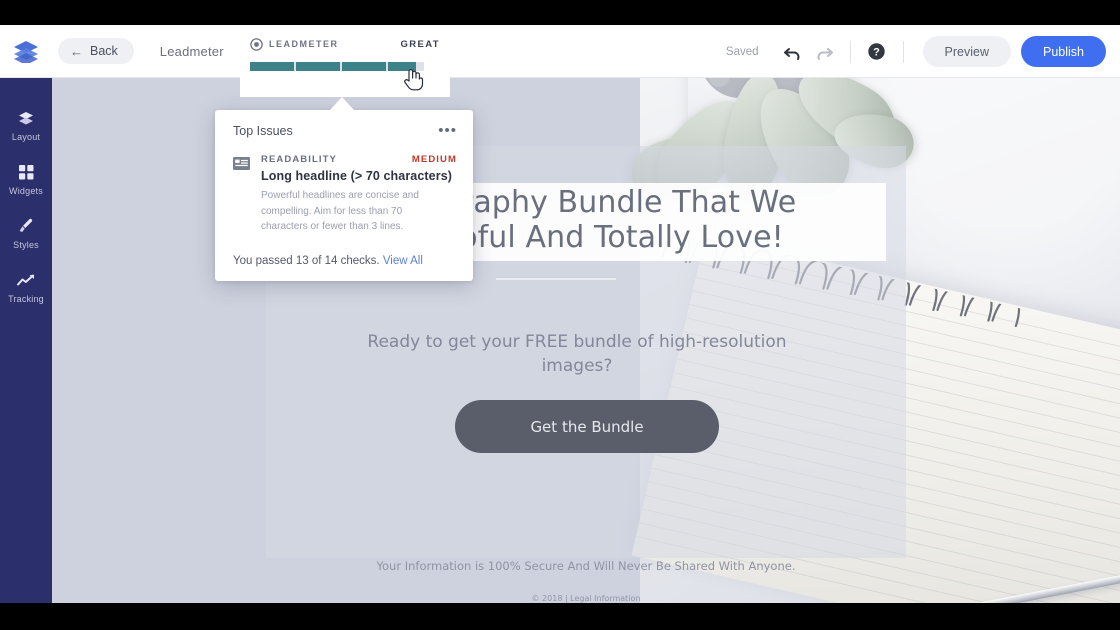 The image size is (1120, 630). I want to click on publish-button: Publish, so click(1063, 51).